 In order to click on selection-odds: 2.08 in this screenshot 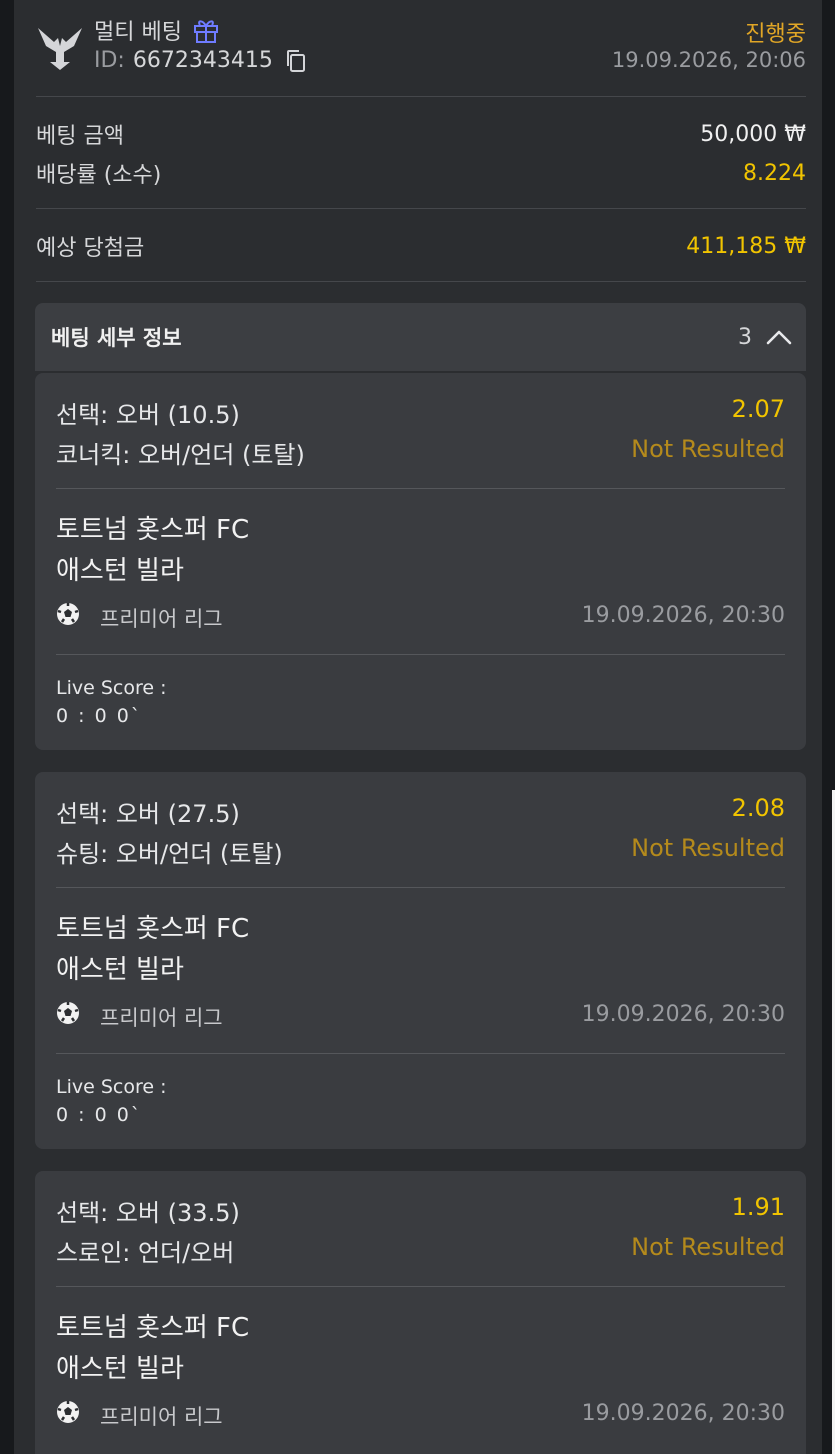, I will do `click(758, 808)`.